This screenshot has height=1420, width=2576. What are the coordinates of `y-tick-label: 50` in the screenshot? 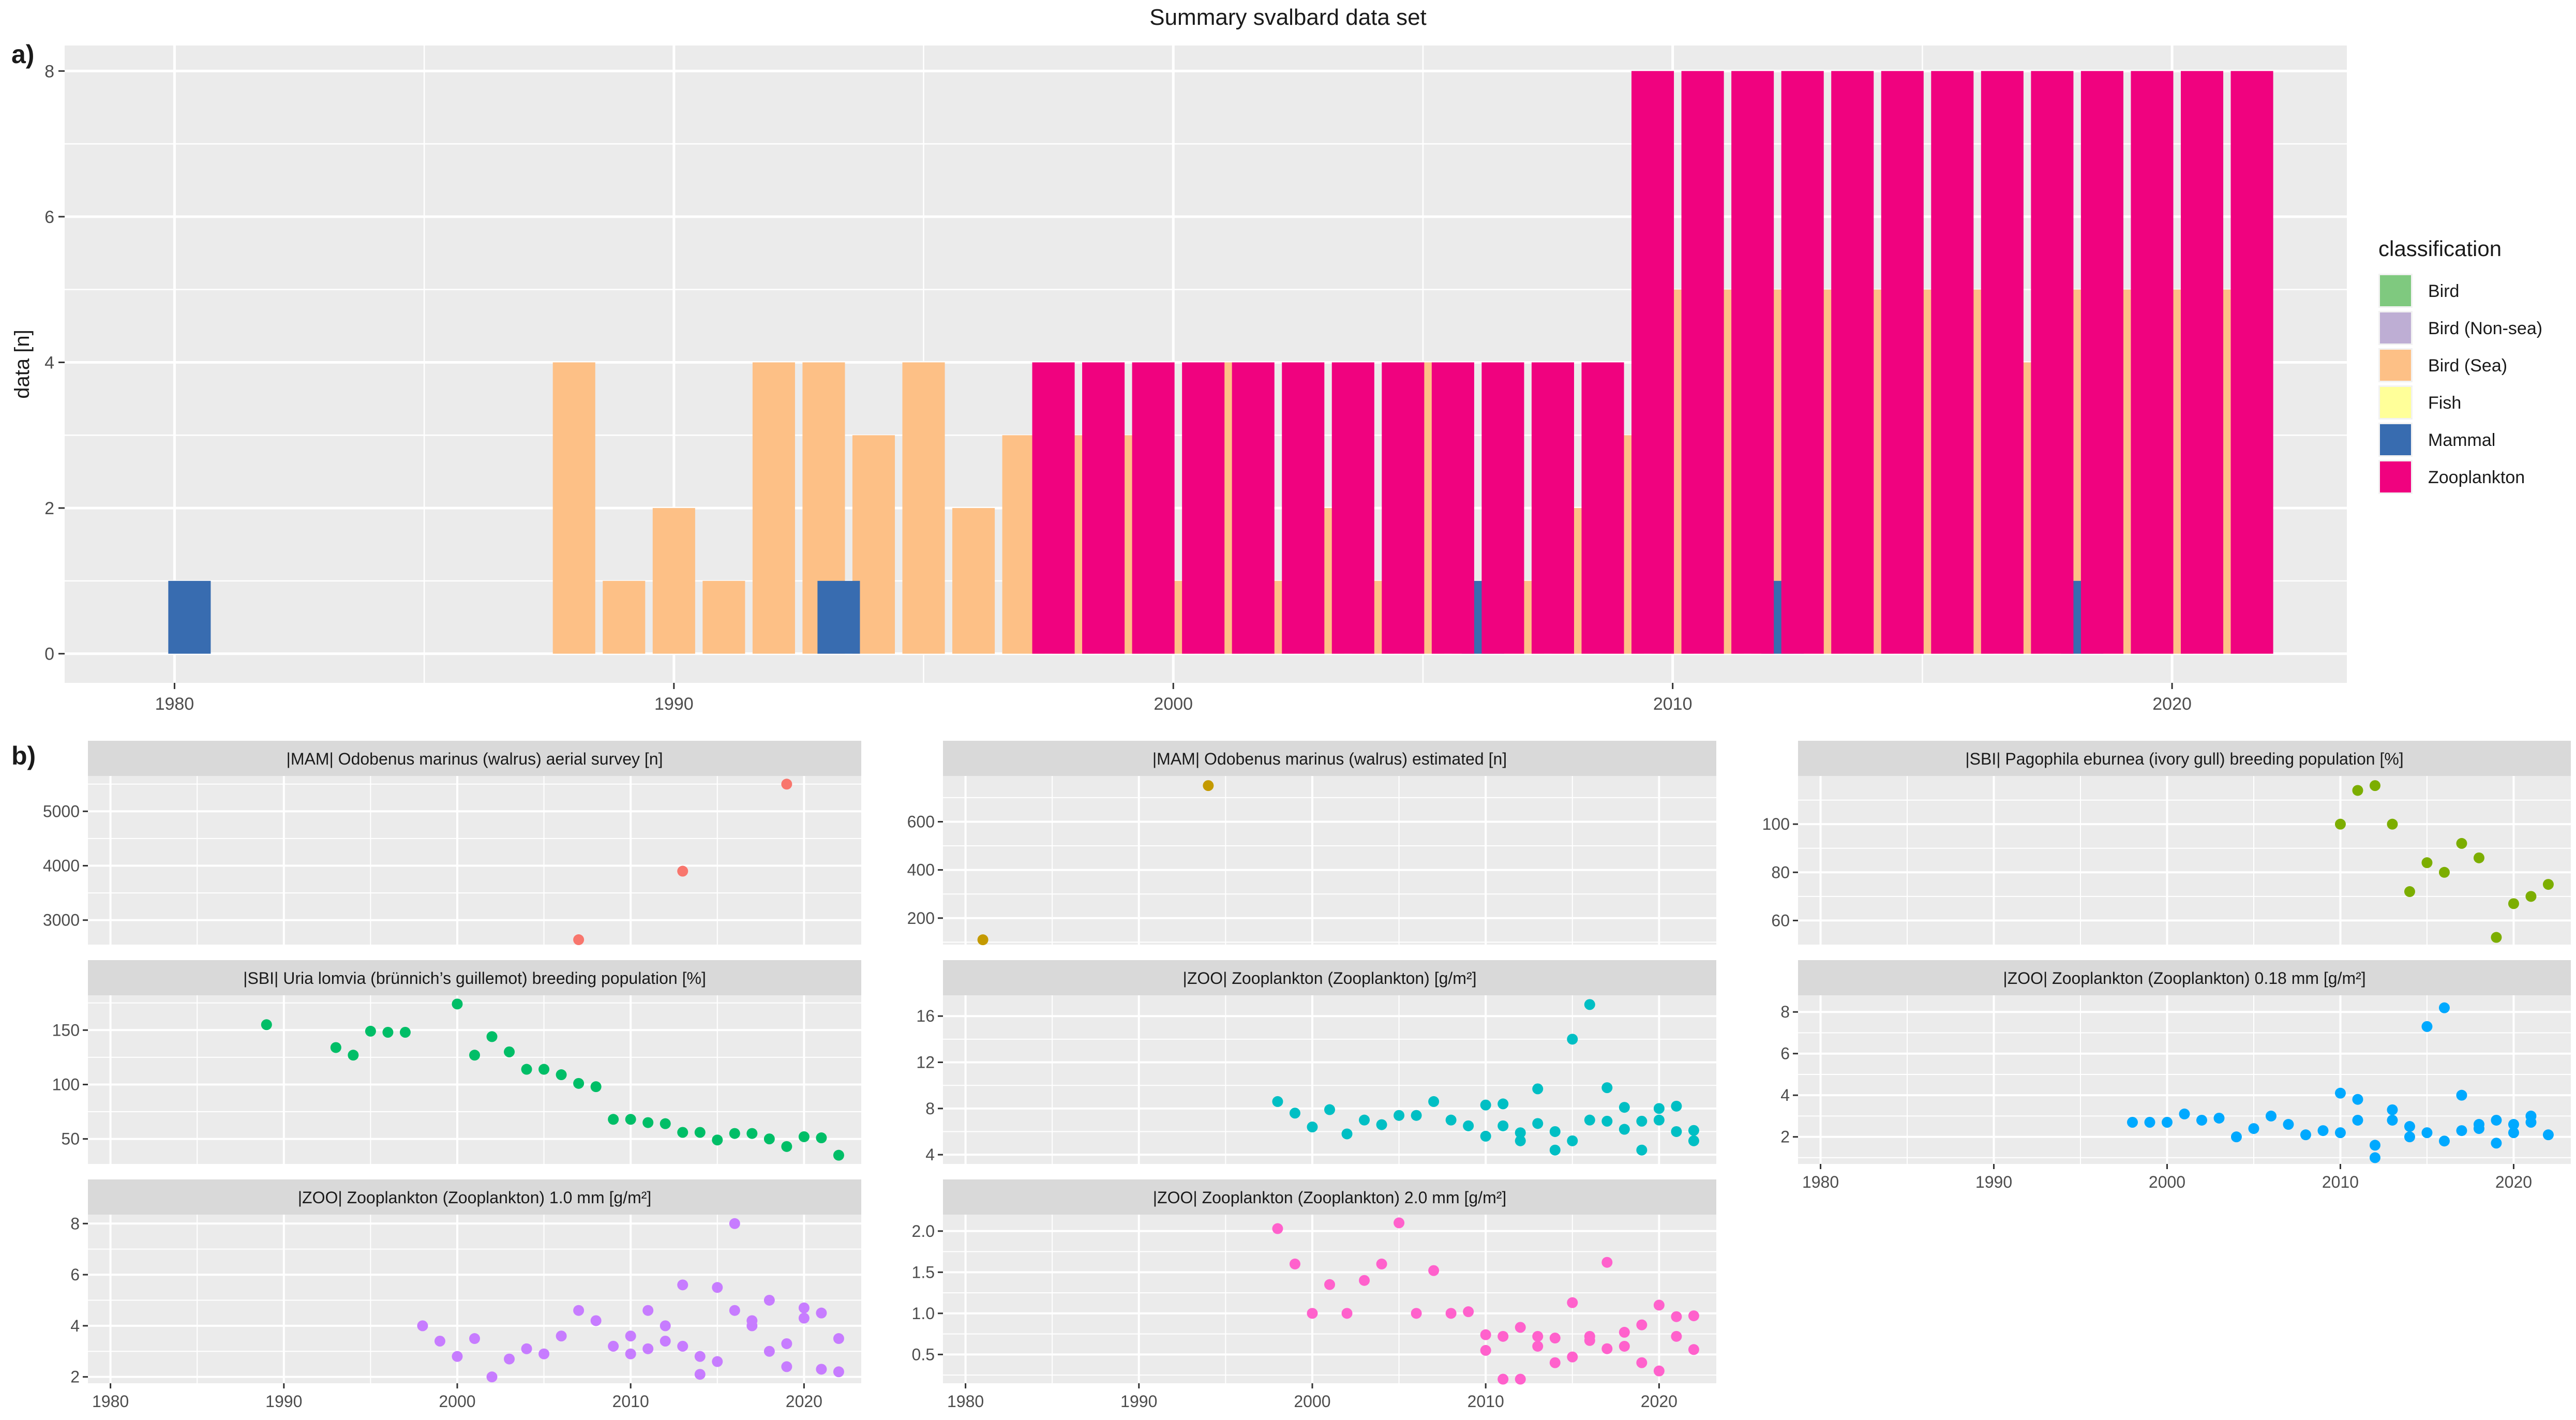 It's located at (70, 1139).